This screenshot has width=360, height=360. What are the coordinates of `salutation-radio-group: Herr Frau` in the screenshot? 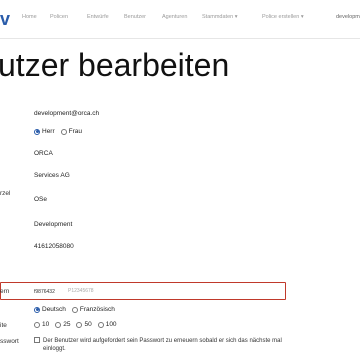 It's located at (61, 131).